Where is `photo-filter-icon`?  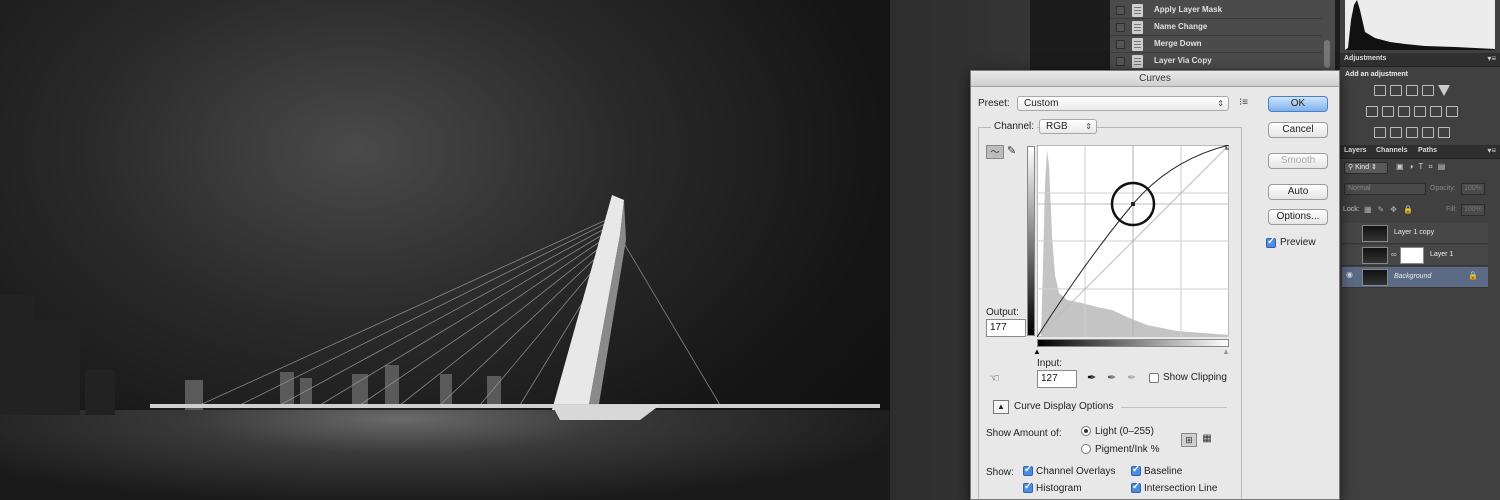 photo-filter-icon is located at coordinates (1420, 111).